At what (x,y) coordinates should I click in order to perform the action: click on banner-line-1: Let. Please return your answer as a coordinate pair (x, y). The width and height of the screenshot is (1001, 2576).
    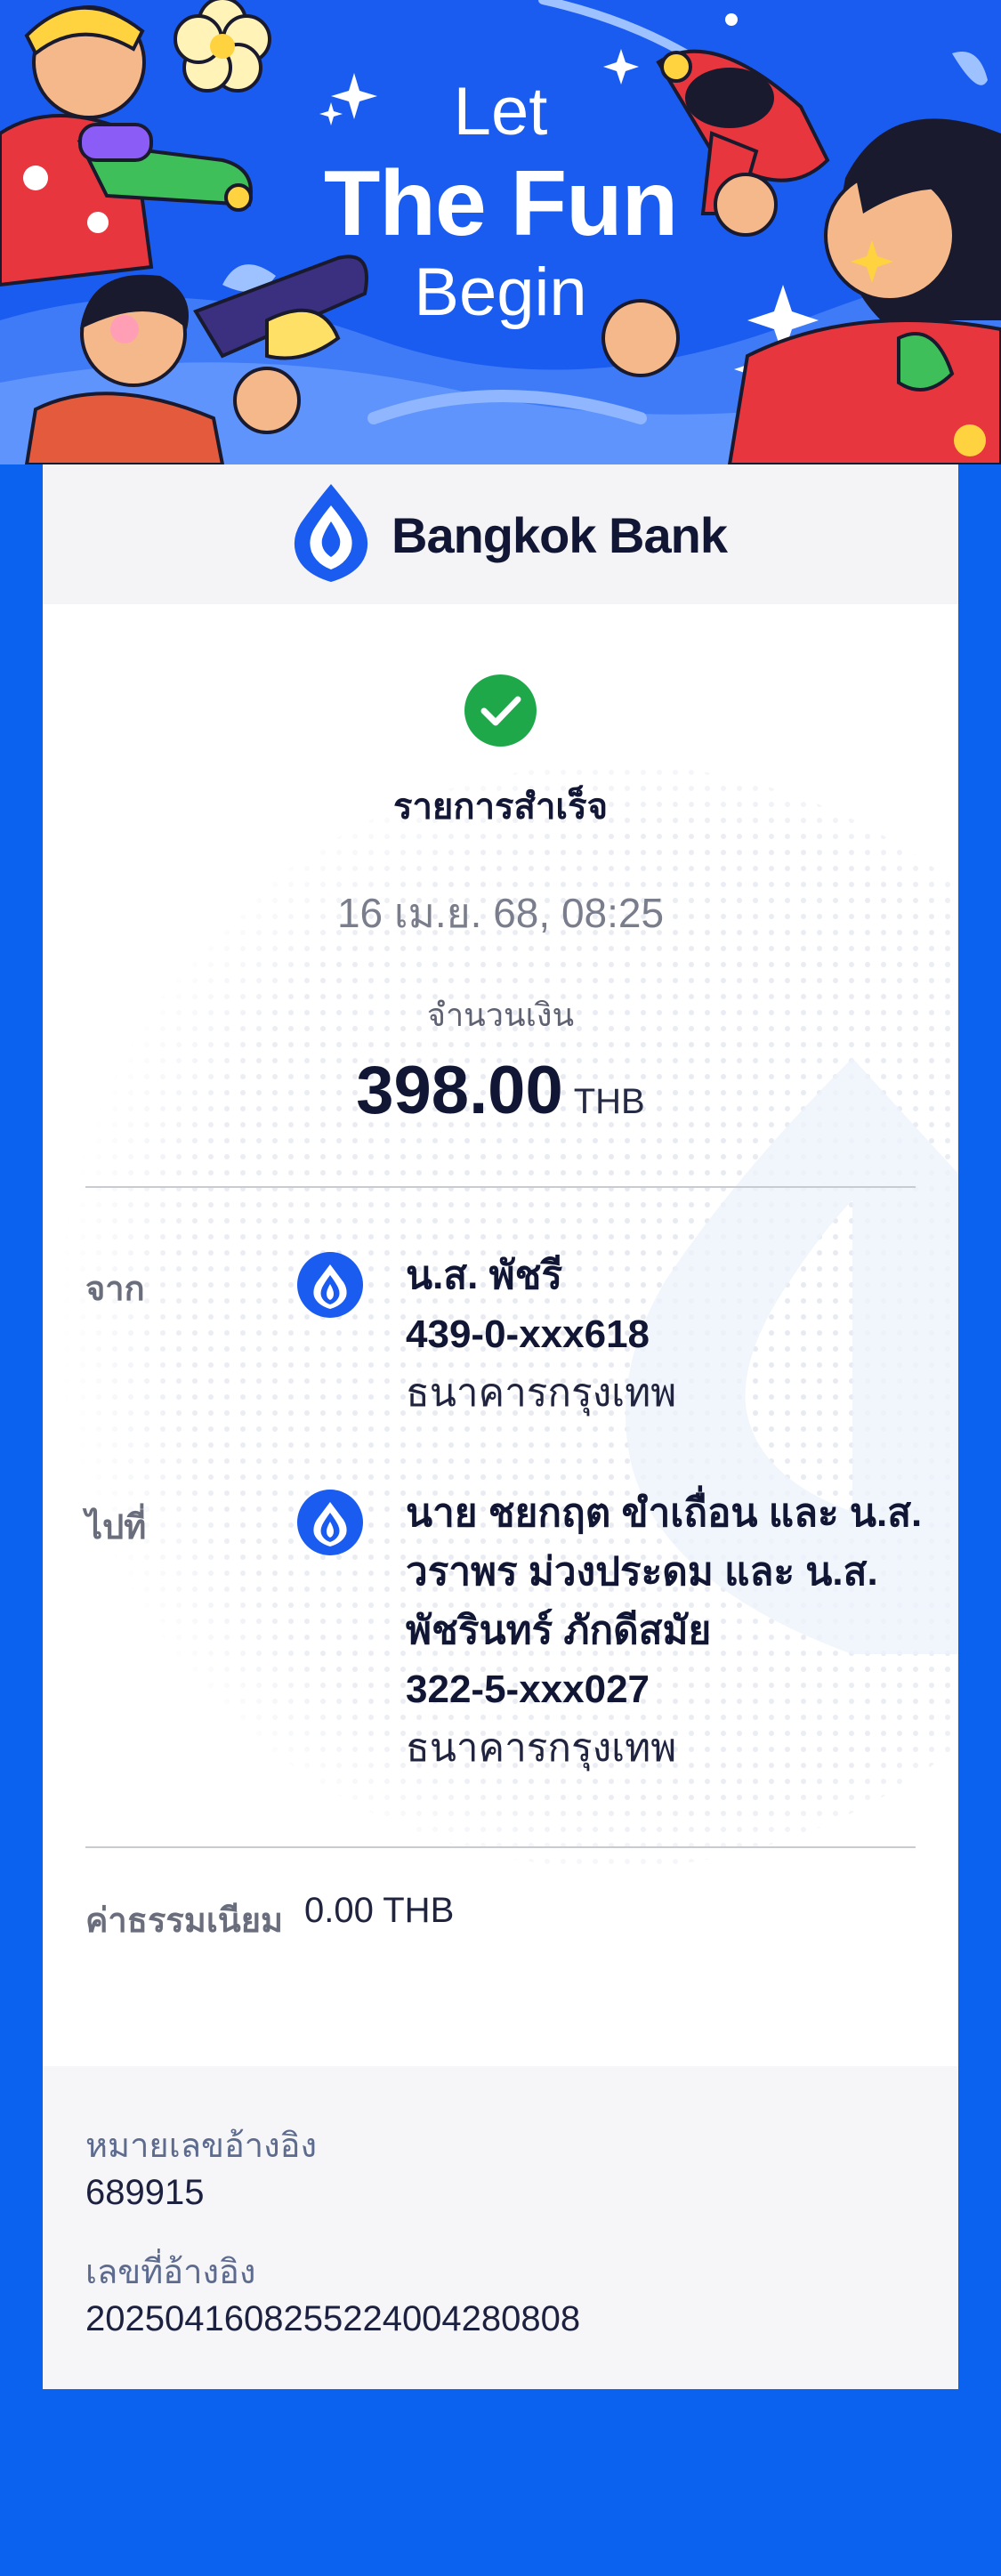
    Looking at the image, I should click on (500, 111).